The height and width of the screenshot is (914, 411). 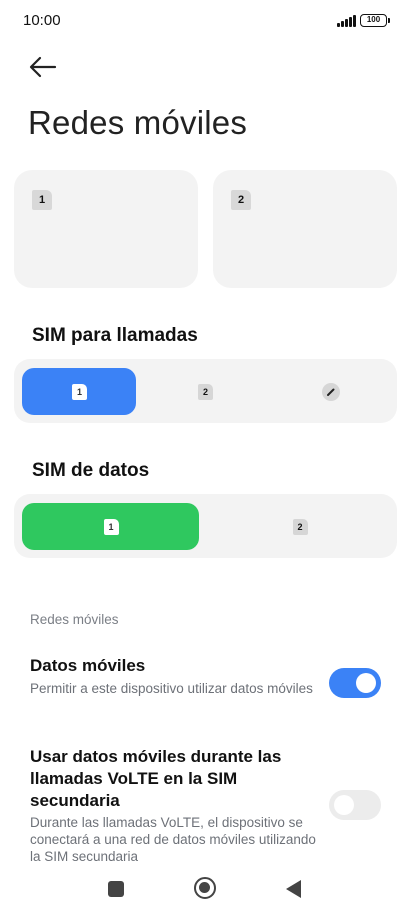 I want to click on calls-sim-option-2: 2, so click(x=205, y=391).